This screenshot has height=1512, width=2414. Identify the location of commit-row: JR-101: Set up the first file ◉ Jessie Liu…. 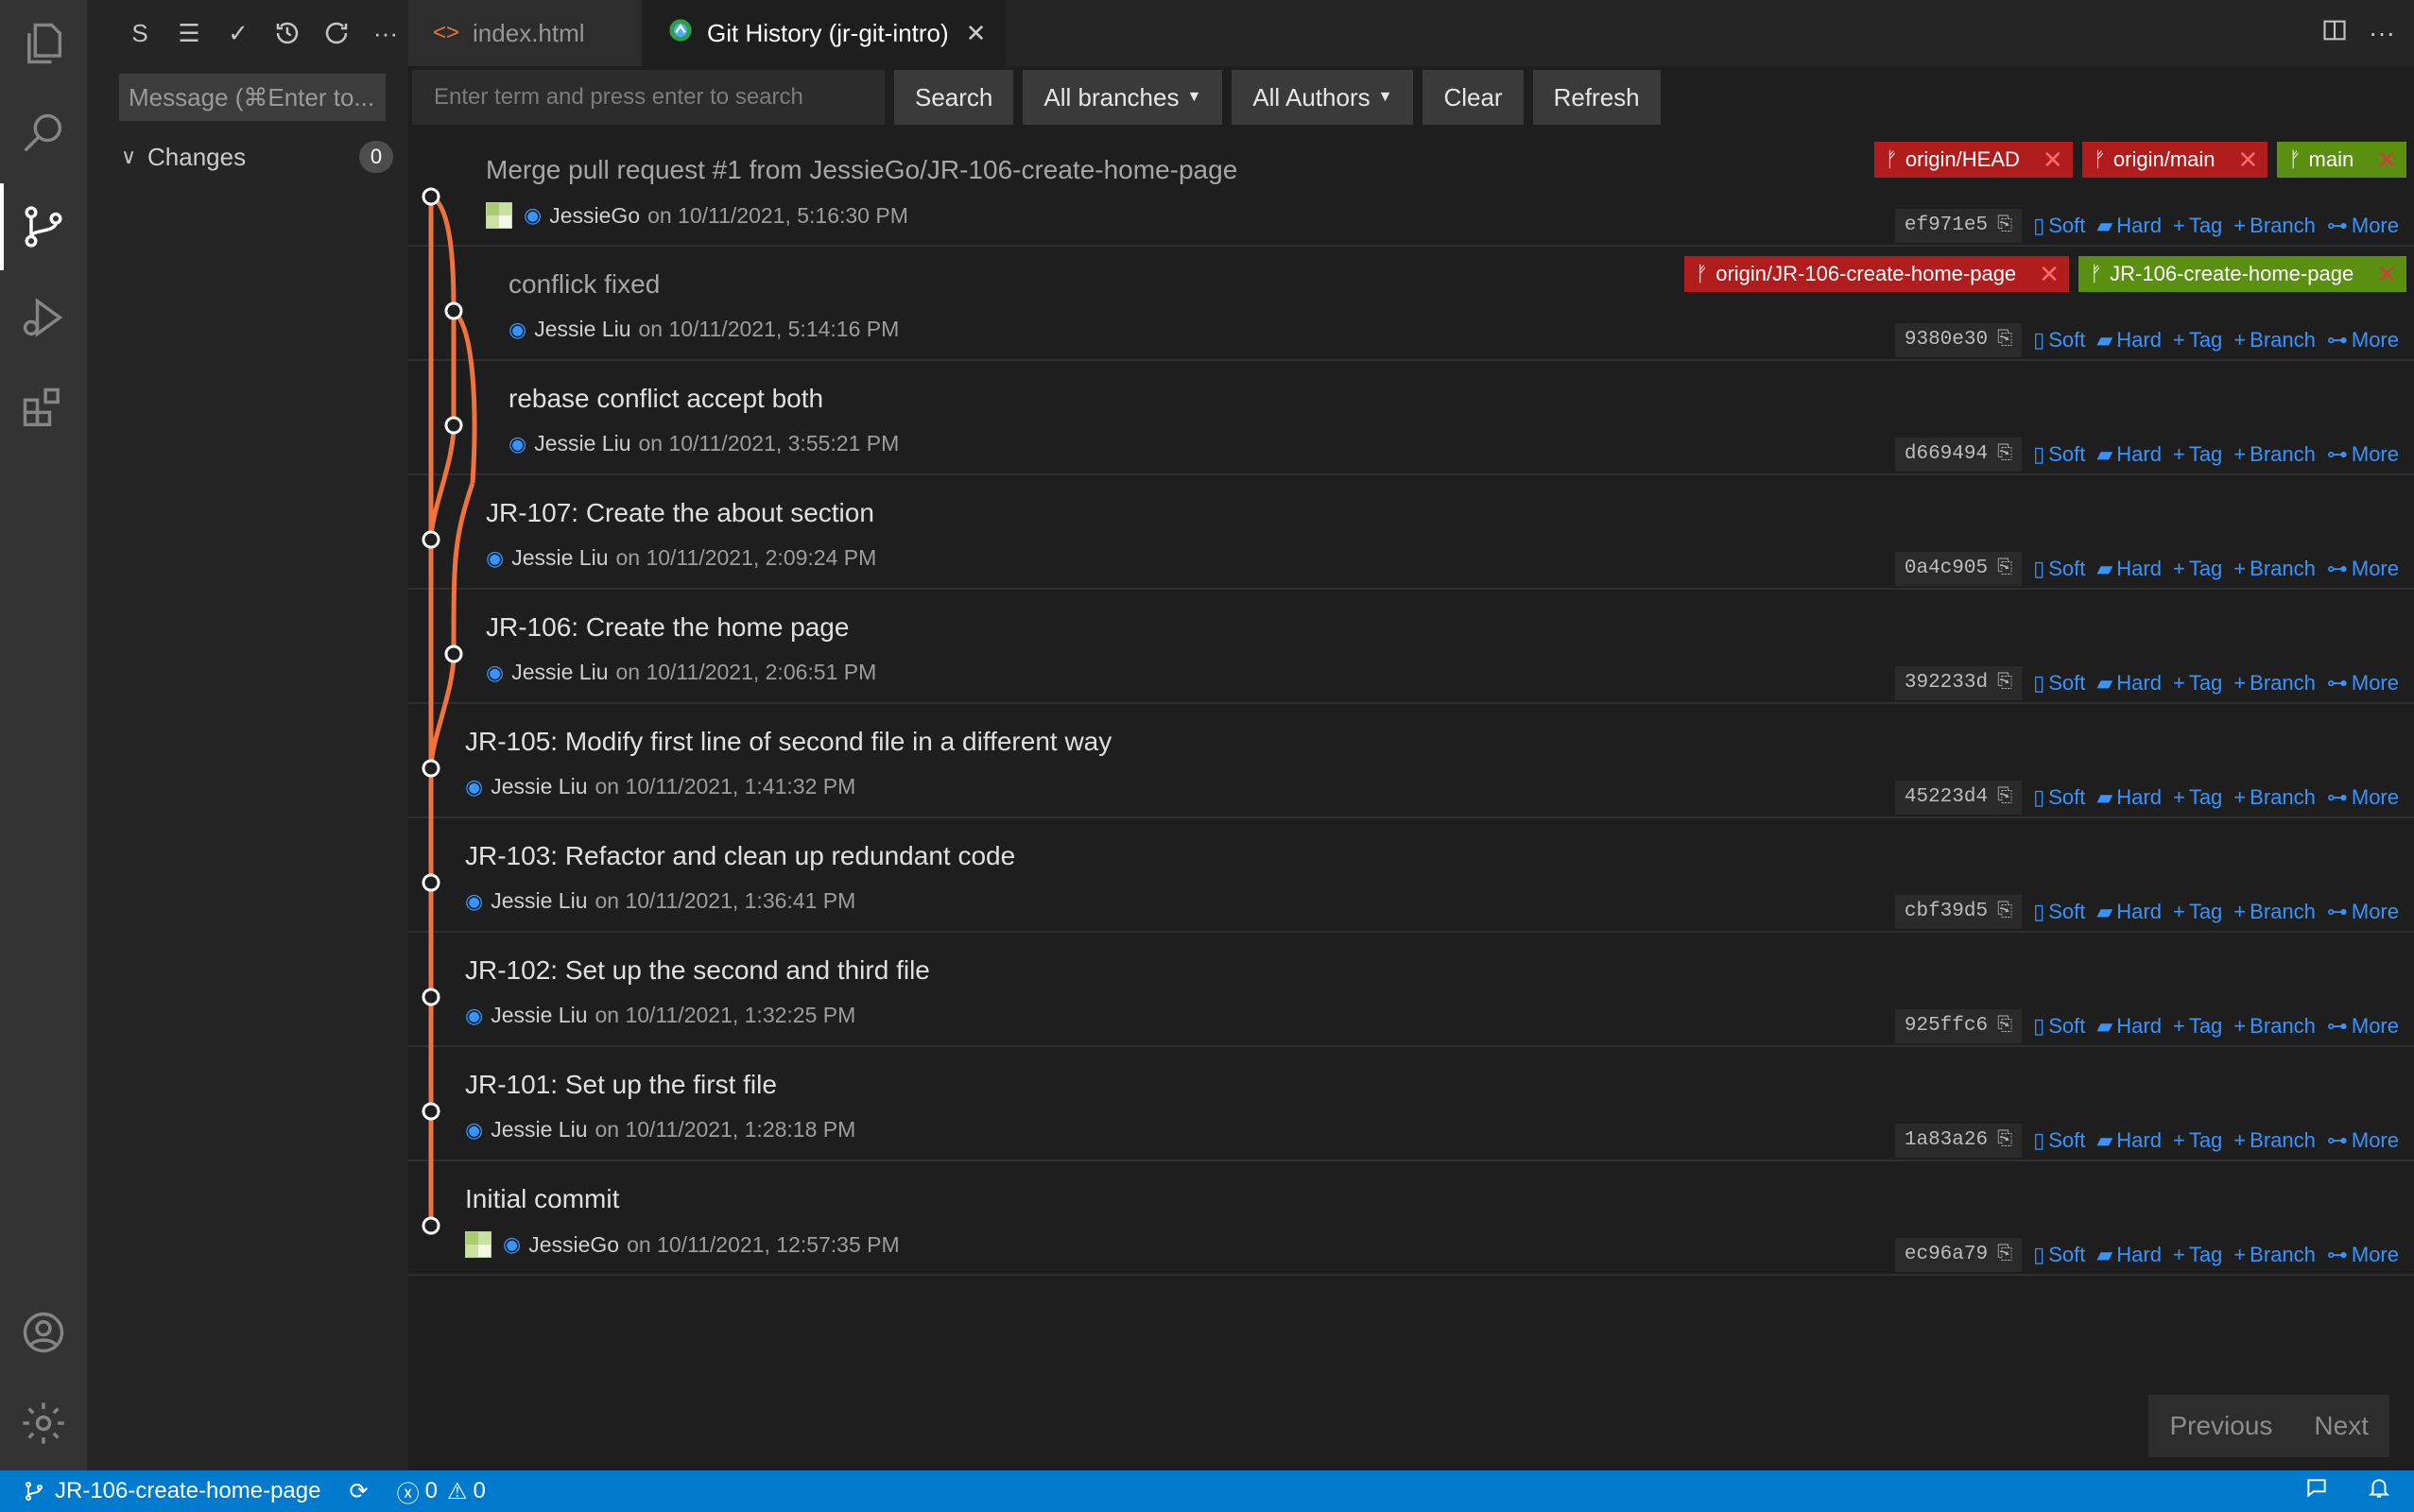
(1411, 1104).